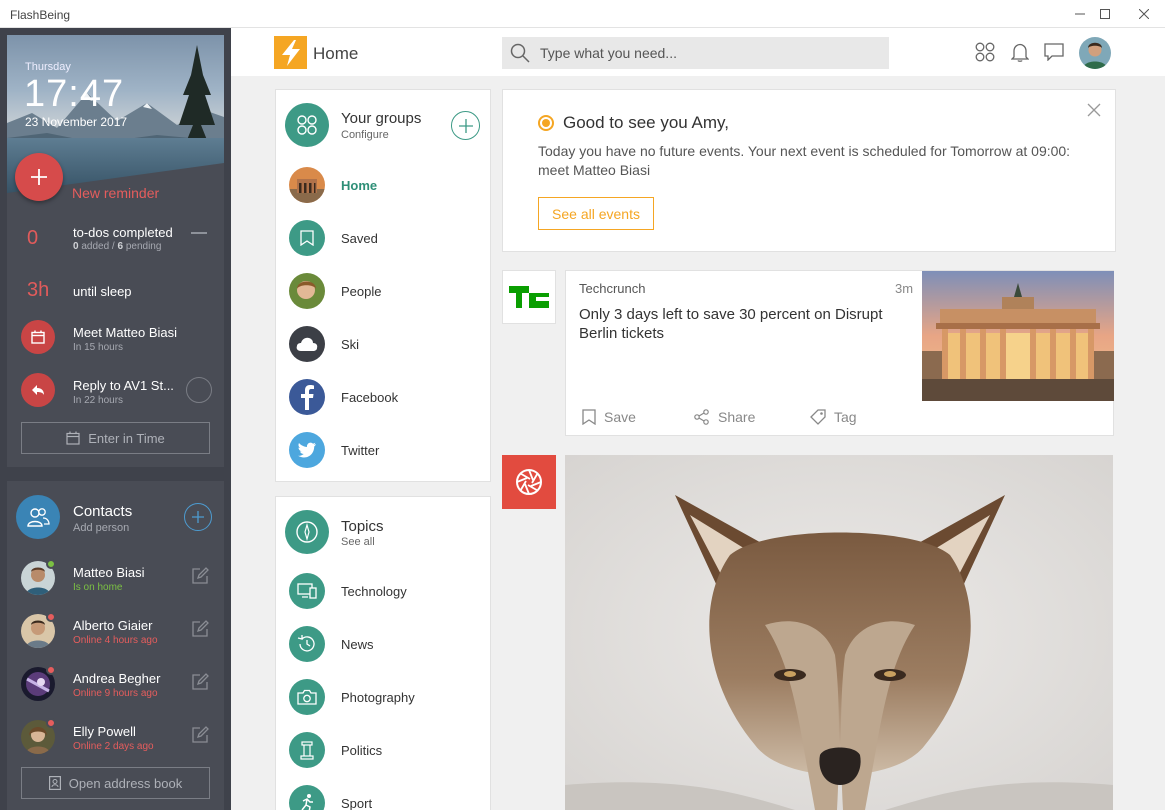 The image size is (1165, 810). I want to click on todos-title: to-dos completed, so click(123, 232).